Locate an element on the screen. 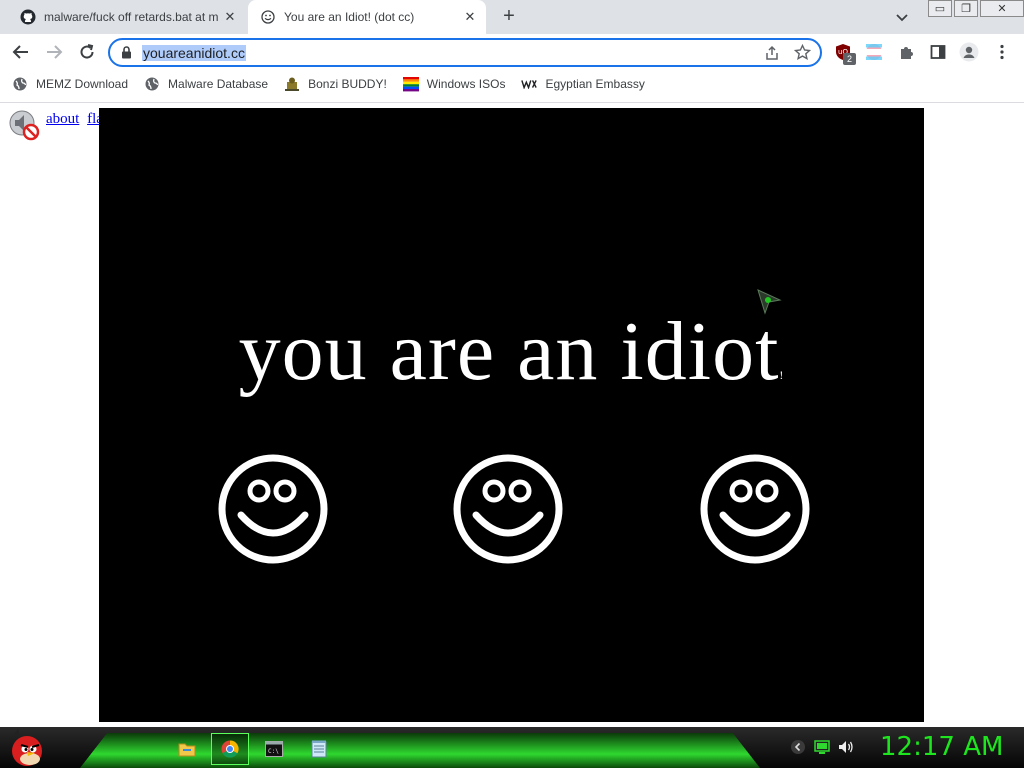  notepad-icon is located at coordinates (319, 749).